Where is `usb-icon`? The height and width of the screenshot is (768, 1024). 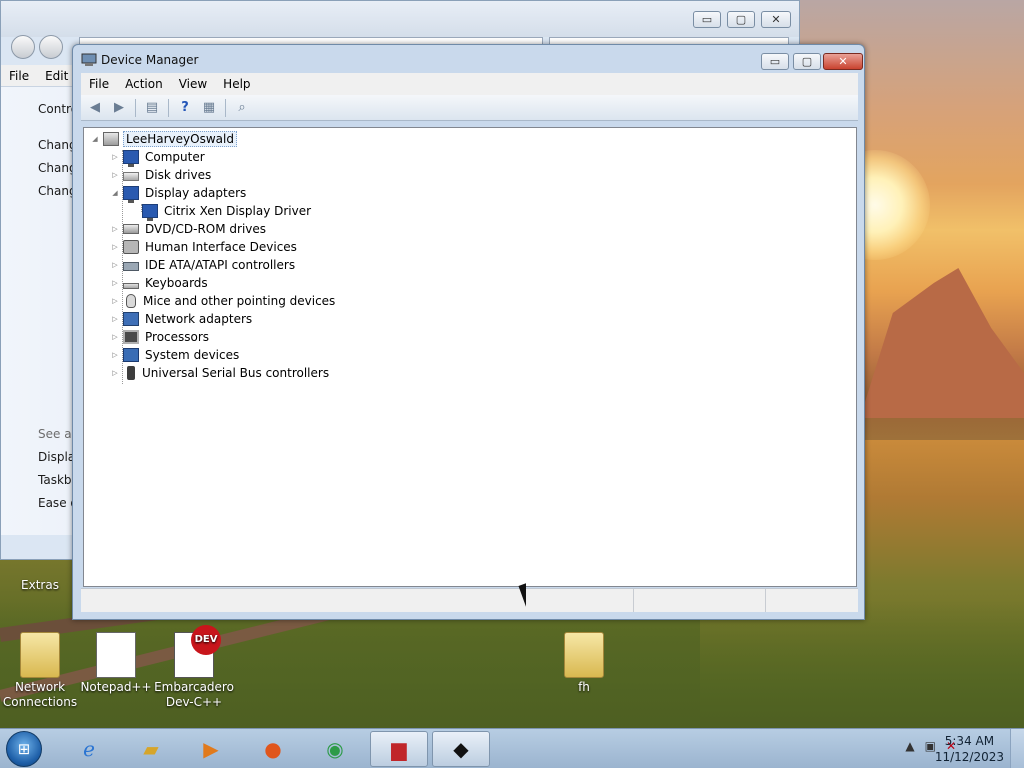 usb-icon is located at coordinates (131, 373).